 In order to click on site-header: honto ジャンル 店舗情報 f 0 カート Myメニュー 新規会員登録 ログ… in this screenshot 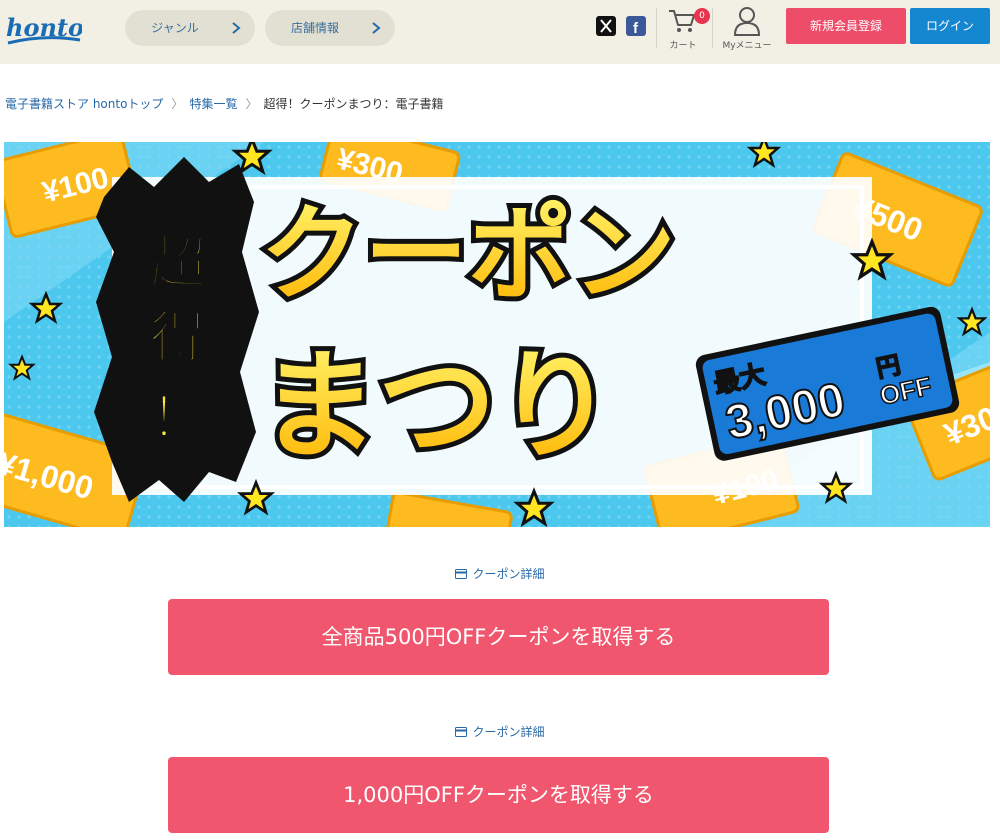, I will do `click(500, 32)`.